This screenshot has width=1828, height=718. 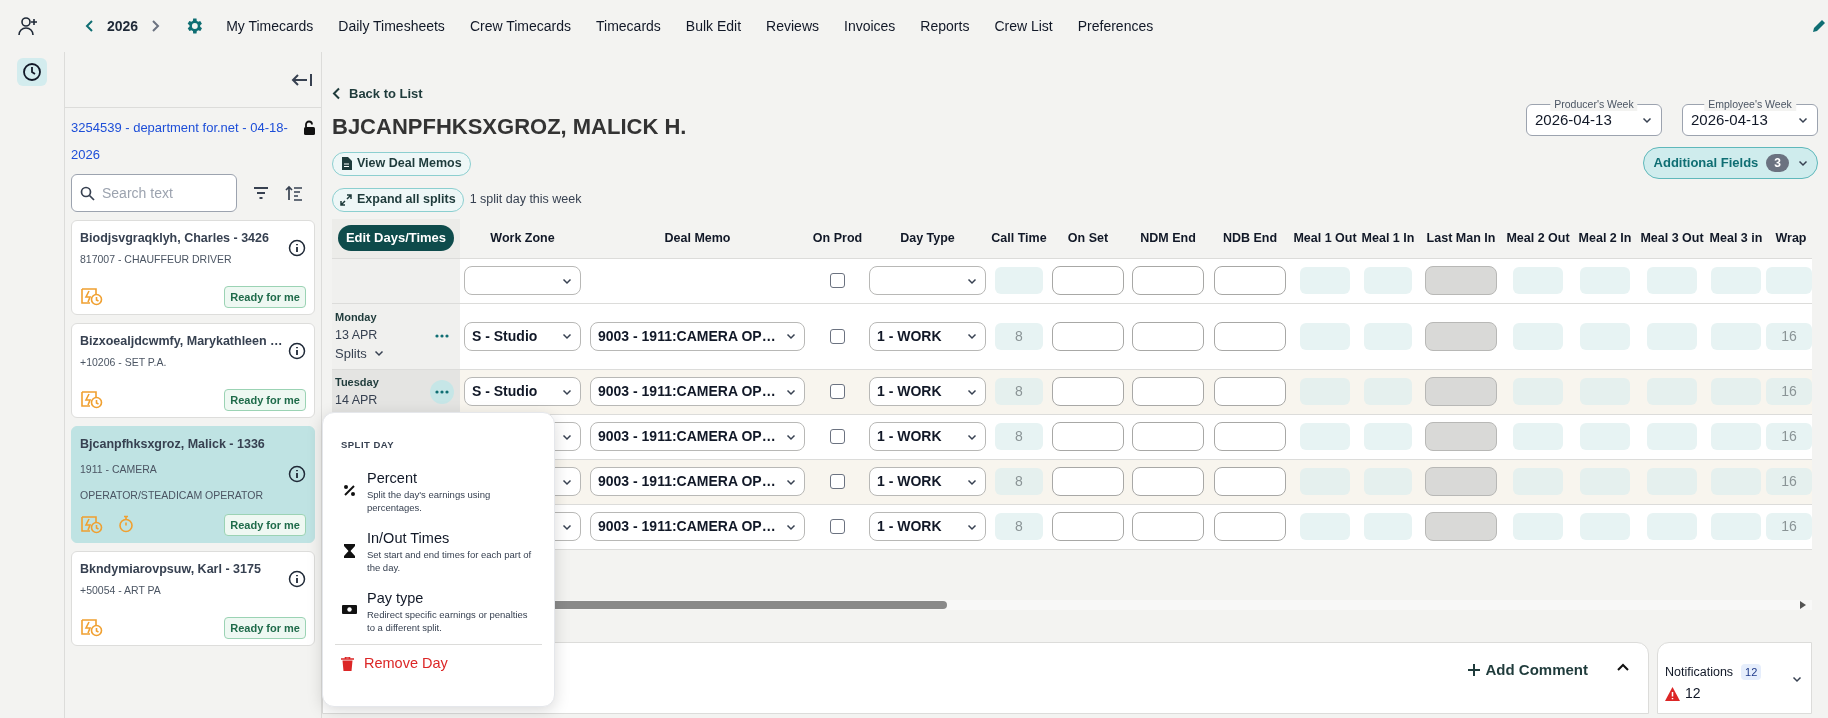 I want to click on employee-card: Bizxoealjdcwmfy, Marykathleen … +10206 - SET P.A. Ready for me, so click(x=193, y=370).